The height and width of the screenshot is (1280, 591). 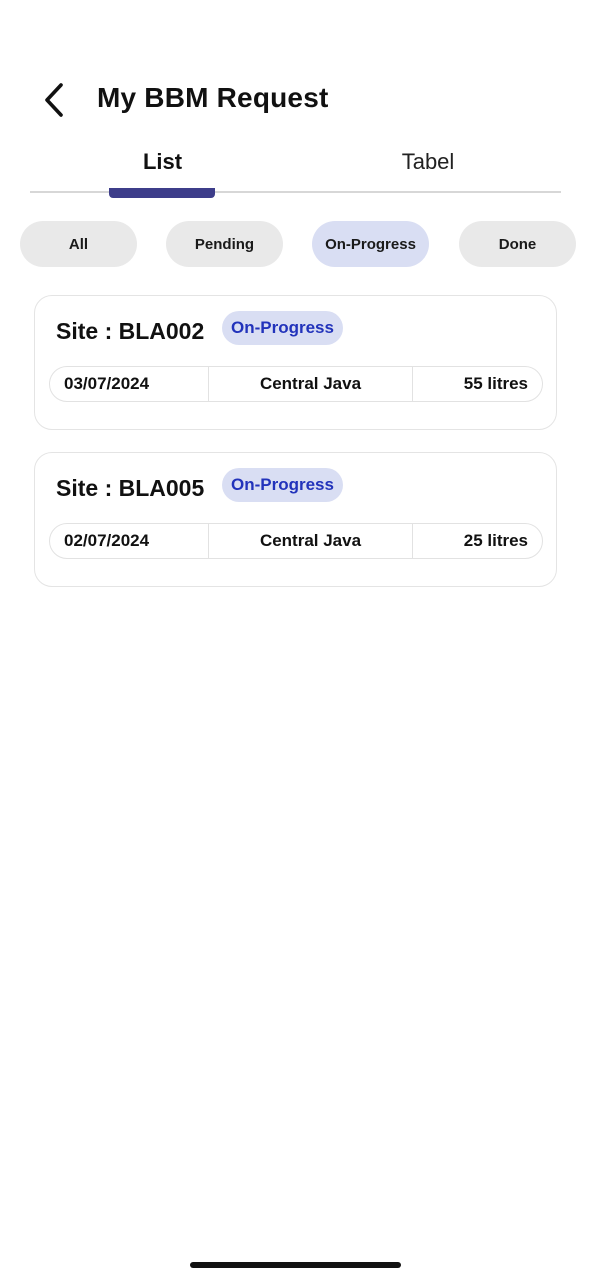 I want to click on request-info-row: 03/07/2024 Central Java 55 litres, so click(x=296, y=384).